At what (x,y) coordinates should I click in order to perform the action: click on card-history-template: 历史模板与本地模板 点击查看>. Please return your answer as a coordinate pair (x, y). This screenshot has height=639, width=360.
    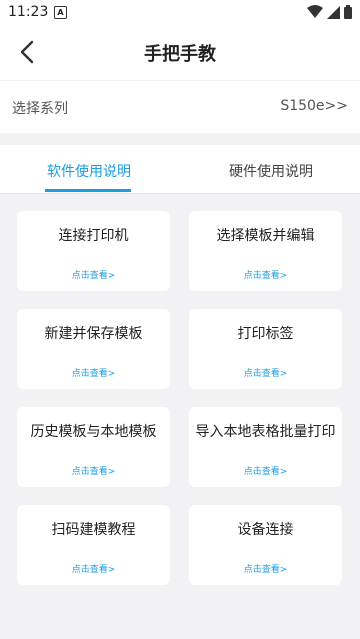
    Looking at the image, I should click on (93, 447).